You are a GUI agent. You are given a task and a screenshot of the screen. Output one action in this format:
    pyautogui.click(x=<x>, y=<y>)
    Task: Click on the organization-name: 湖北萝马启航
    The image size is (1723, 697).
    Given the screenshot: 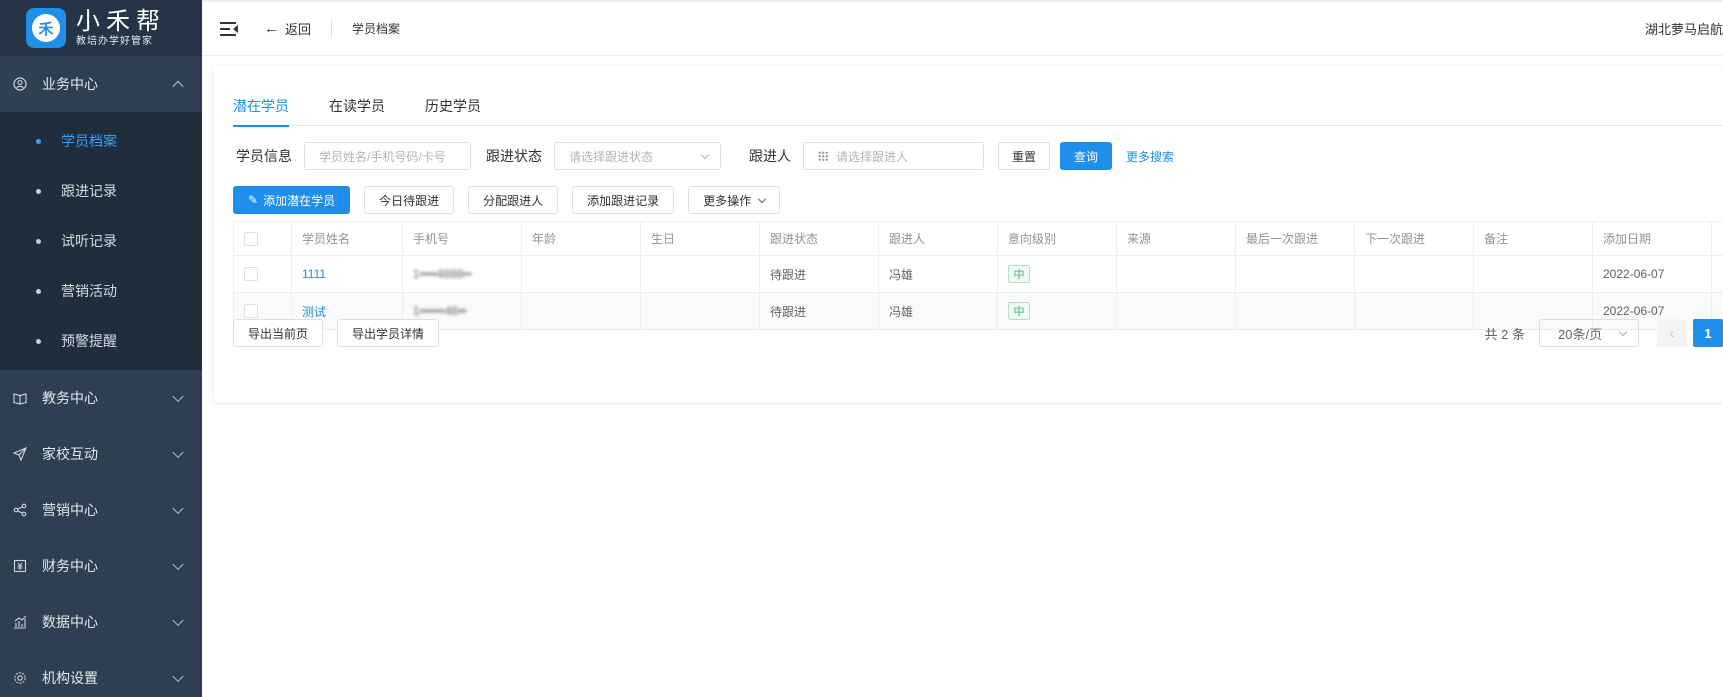 What is the action you would take?
    pyautogui.click(x=1684, y=28)
    